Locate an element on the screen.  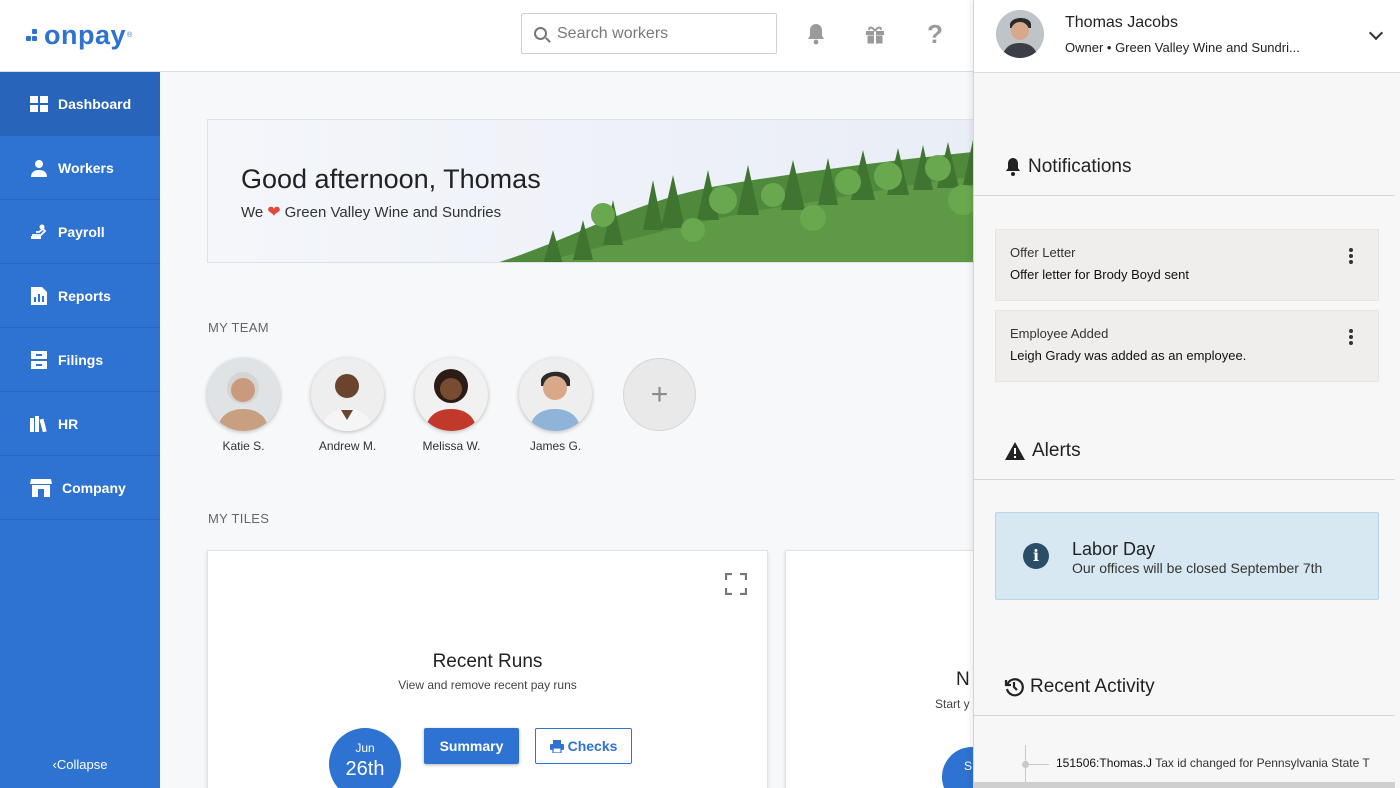
sidebar-item-workers: Workers is located at coordinates (80, 168).